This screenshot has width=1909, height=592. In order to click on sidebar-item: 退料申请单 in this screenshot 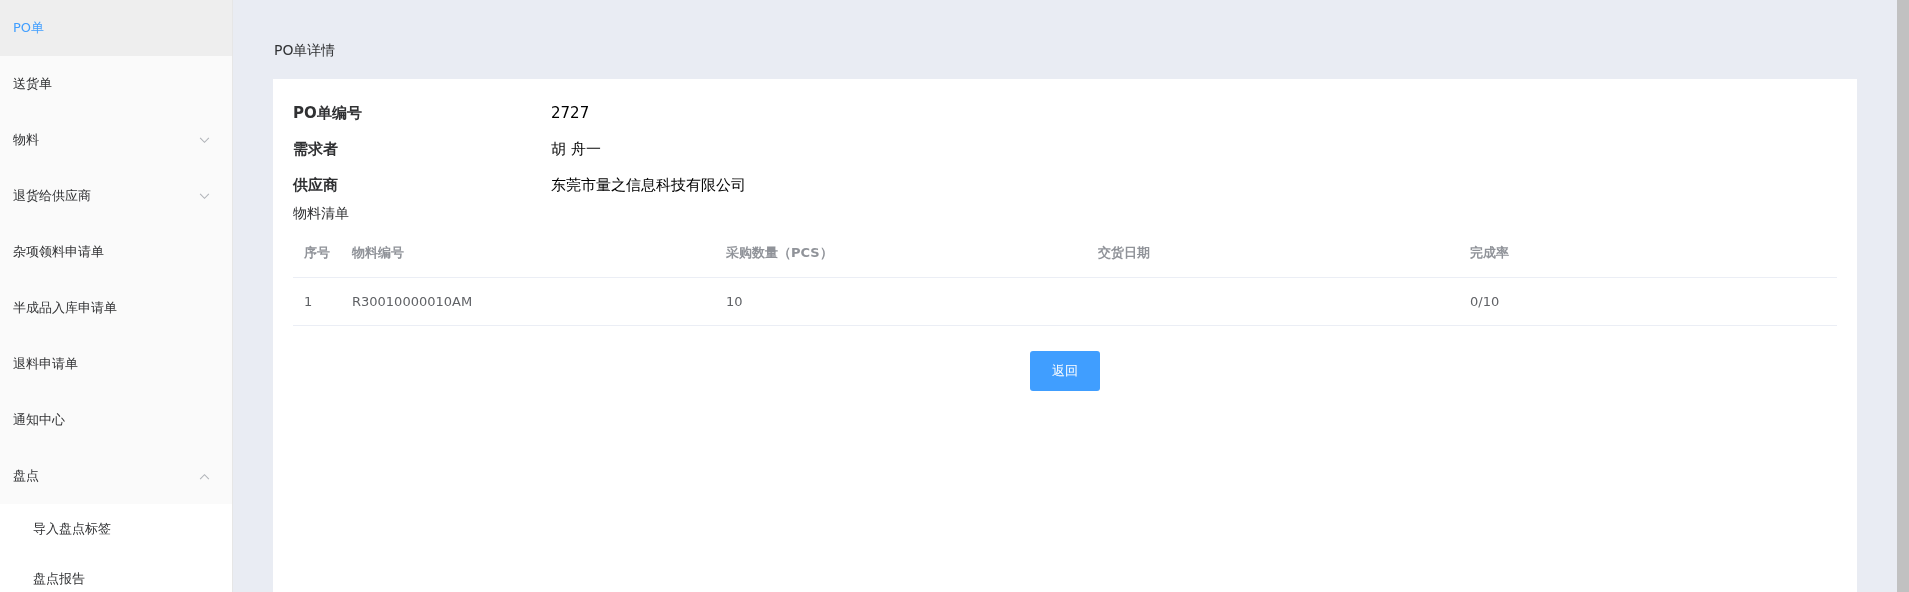, I will do `click(116, 364)`.